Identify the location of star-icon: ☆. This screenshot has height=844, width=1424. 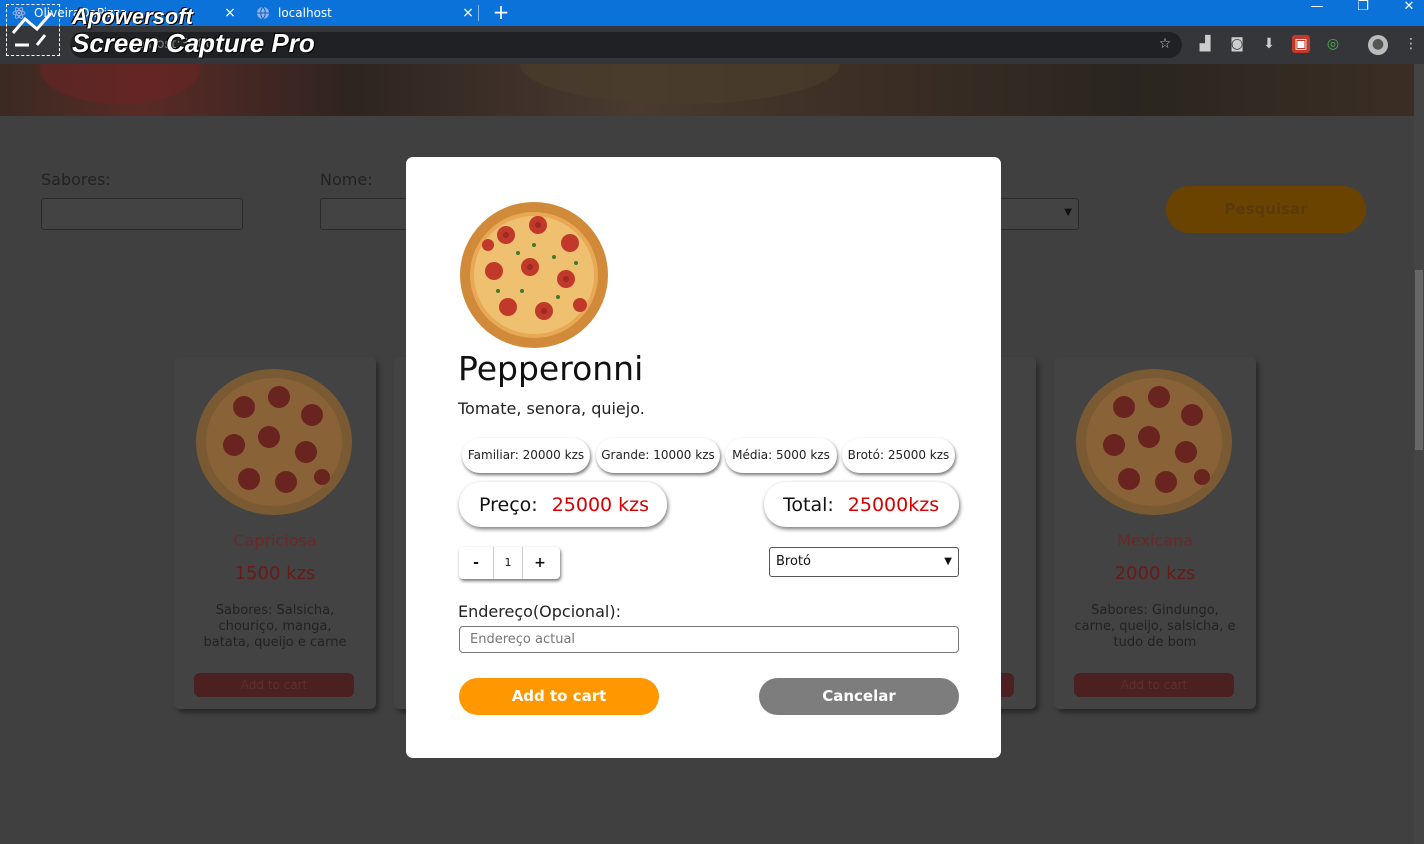
(1165, 44).